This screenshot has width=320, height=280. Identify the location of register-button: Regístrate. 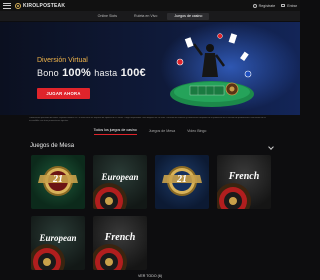
(264, 5).